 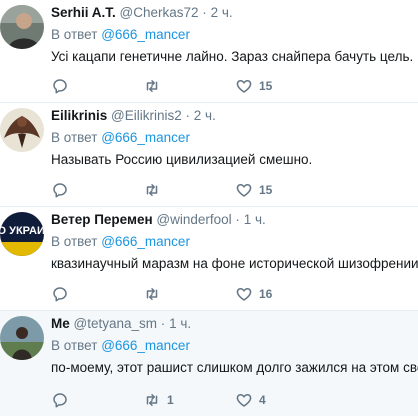 I want to click on user-name: Ветер Перемен, so click(x=102, y=219).